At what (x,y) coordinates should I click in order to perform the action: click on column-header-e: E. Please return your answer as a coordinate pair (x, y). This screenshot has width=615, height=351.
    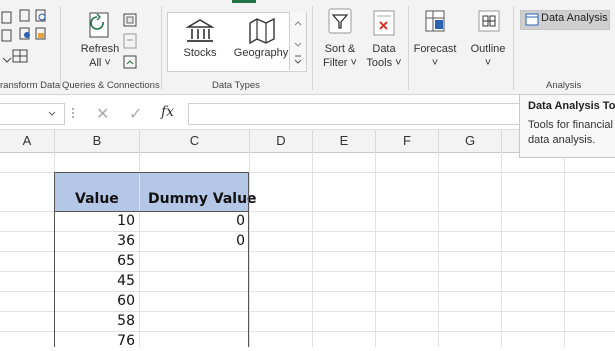
    Looking at the image, I should click on (344, 141).